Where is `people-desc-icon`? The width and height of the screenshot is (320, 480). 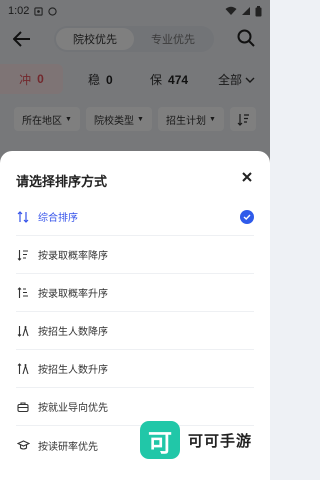
people-desc-icon is located at coordinates (23, 331).